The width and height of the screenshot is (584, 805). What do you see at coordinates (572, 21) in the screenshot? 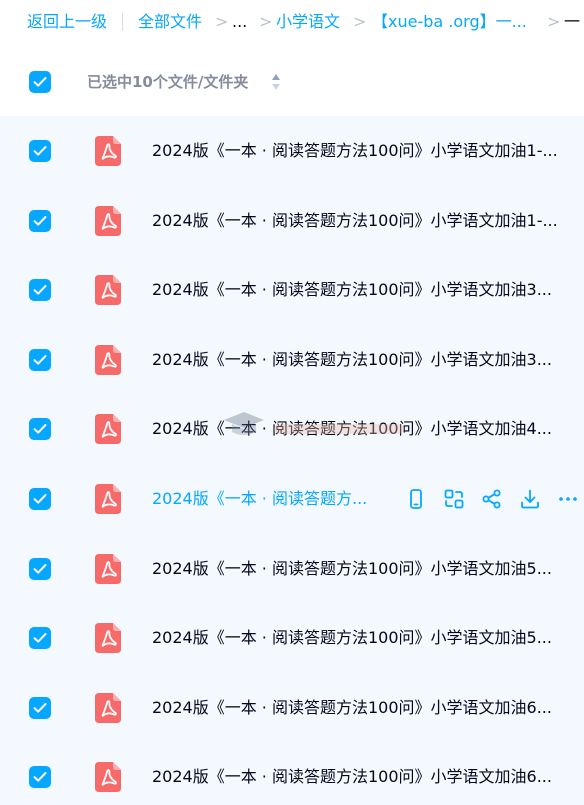
I see `breadcrumb-current-folder: 一` at bounding box center [572, 21].